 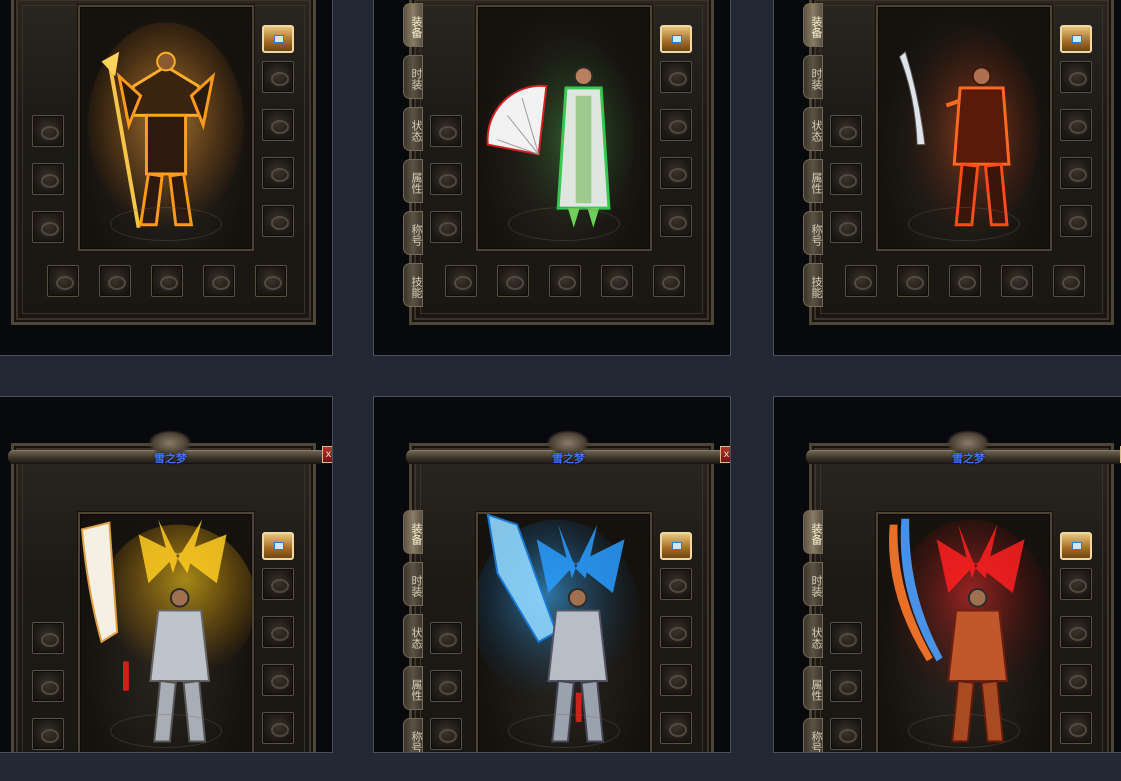 I want to click on character-panel, so click(x=163, y=162).